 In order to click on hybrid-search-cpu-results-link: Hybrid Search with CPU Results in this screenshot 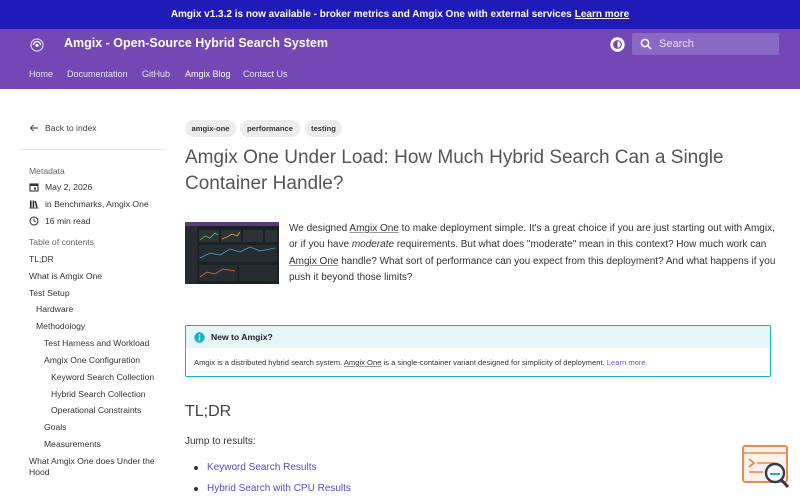, I will do `click(279, 488)`.